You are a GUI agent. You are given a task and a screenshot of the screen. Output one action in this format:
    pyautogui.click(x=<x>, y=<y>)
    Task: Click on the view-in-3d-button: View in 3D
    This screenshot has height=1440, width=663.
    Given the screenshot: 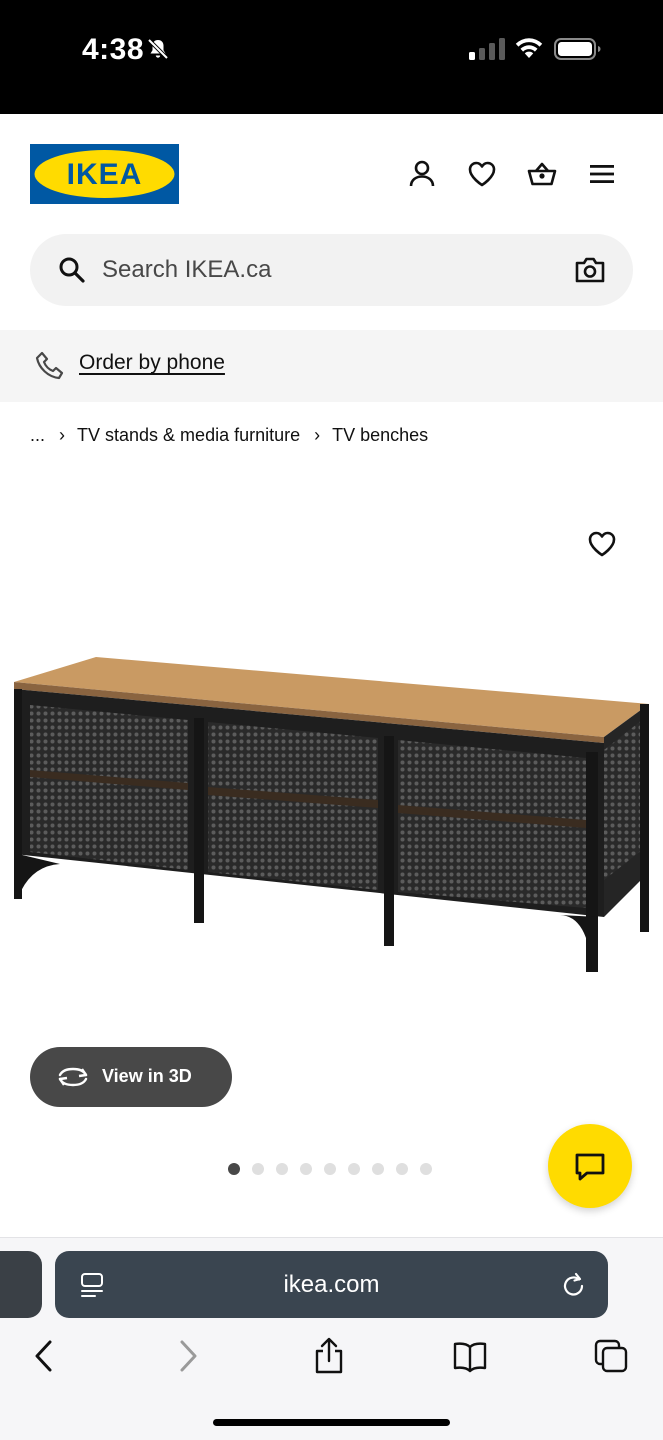 What is the action you would take?
    pyautogui.click(x=131, y=1077)
    